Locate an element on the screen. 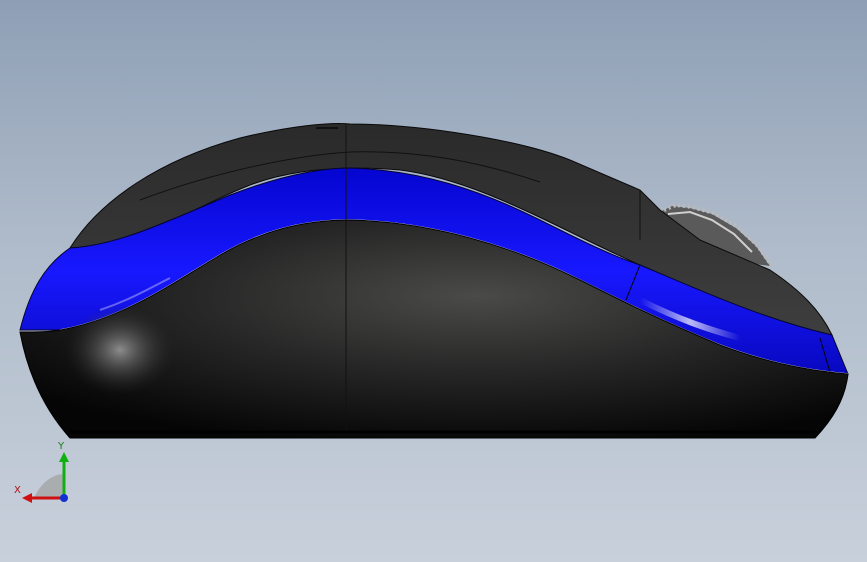 This screenshot has height=562, width=867. x-axis-label: X is located at coordinates (17, 490).